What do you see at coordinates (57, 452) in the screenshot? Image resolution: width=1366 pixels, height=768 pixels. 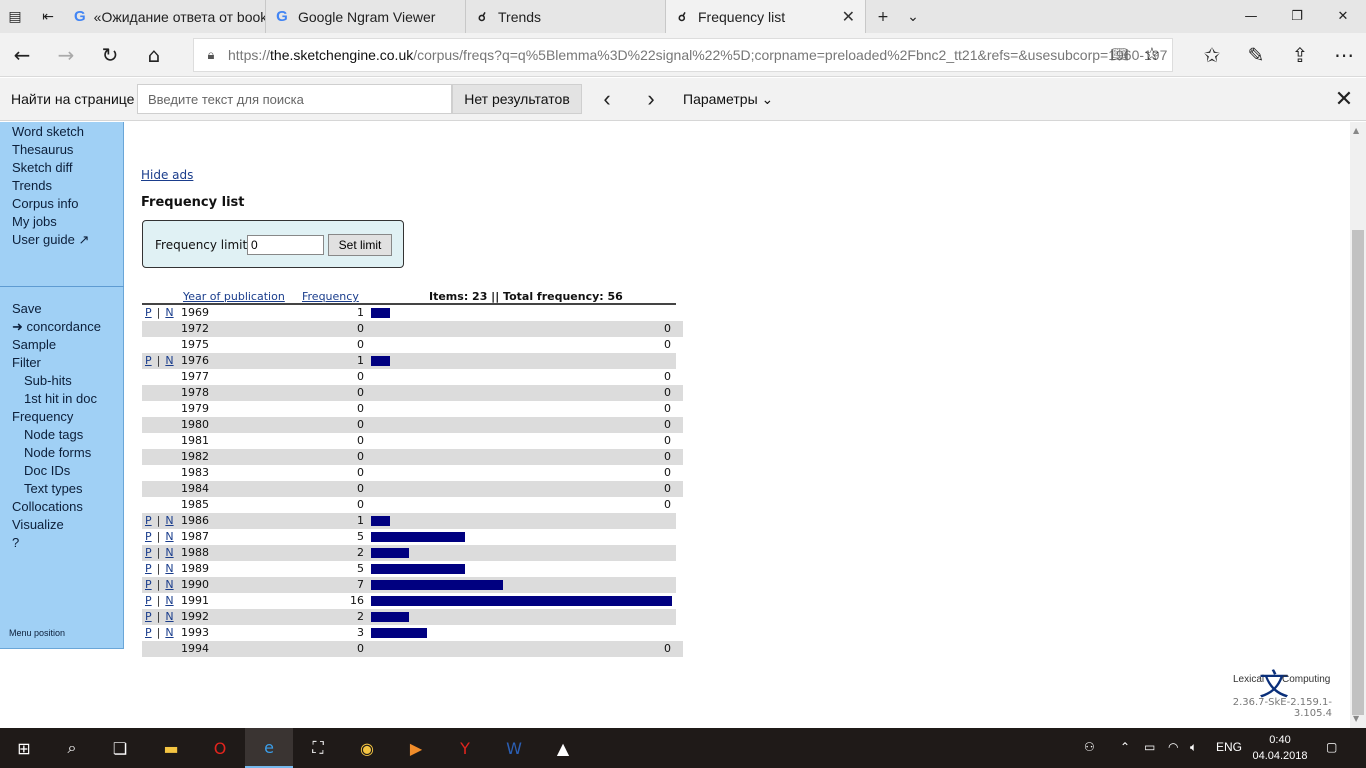 I see `sidebar-item: Node forms` at bounding box center [57, 452].